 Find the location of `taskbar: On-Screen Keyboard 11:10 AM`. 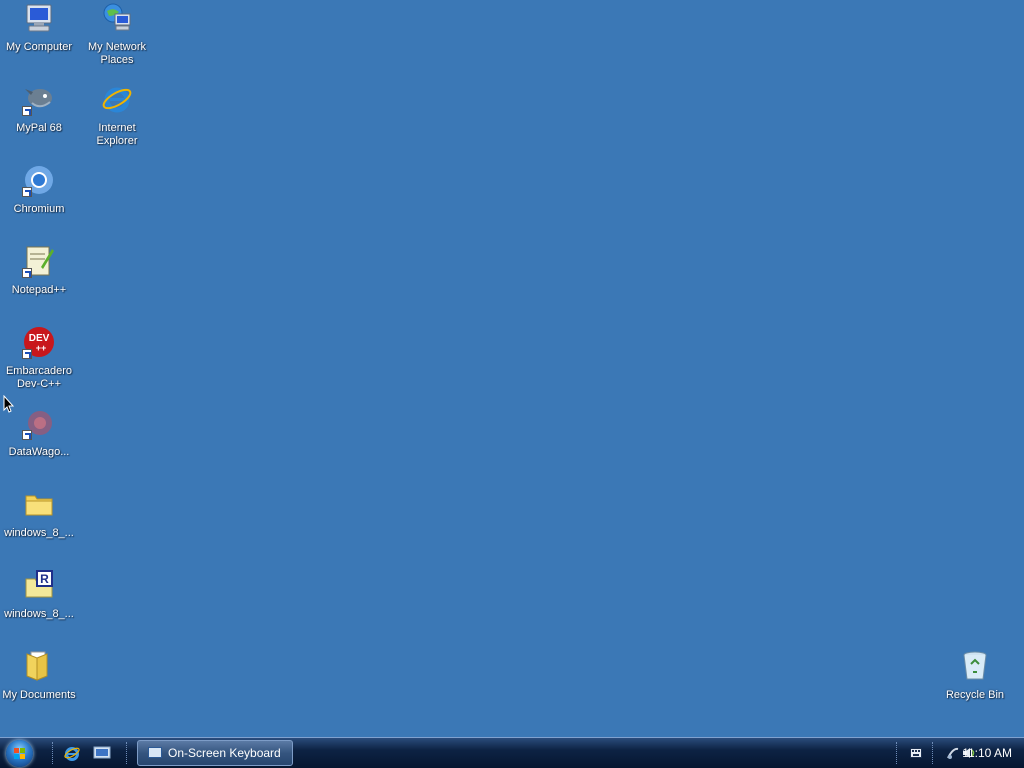

taskbar: On-Screen Keyboard 11:10 AM is located at coordinates (512, 752).